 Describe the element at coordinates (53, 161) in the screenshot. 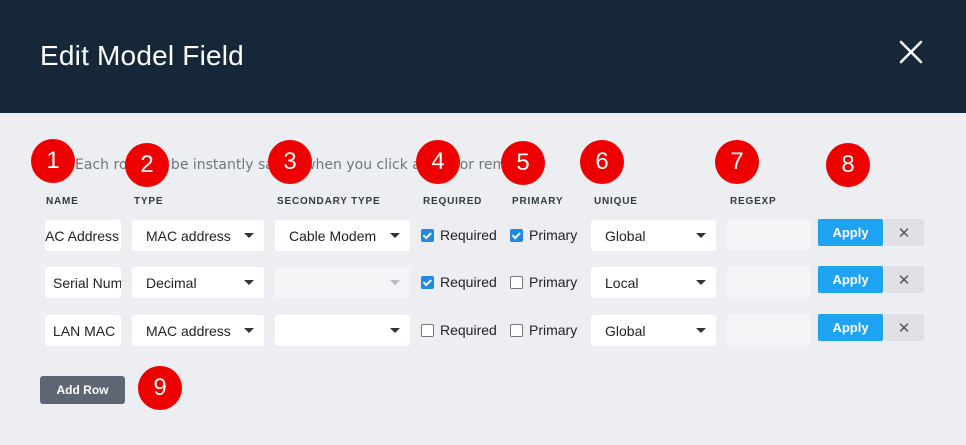

I see `callout-marker: 1` at that location.